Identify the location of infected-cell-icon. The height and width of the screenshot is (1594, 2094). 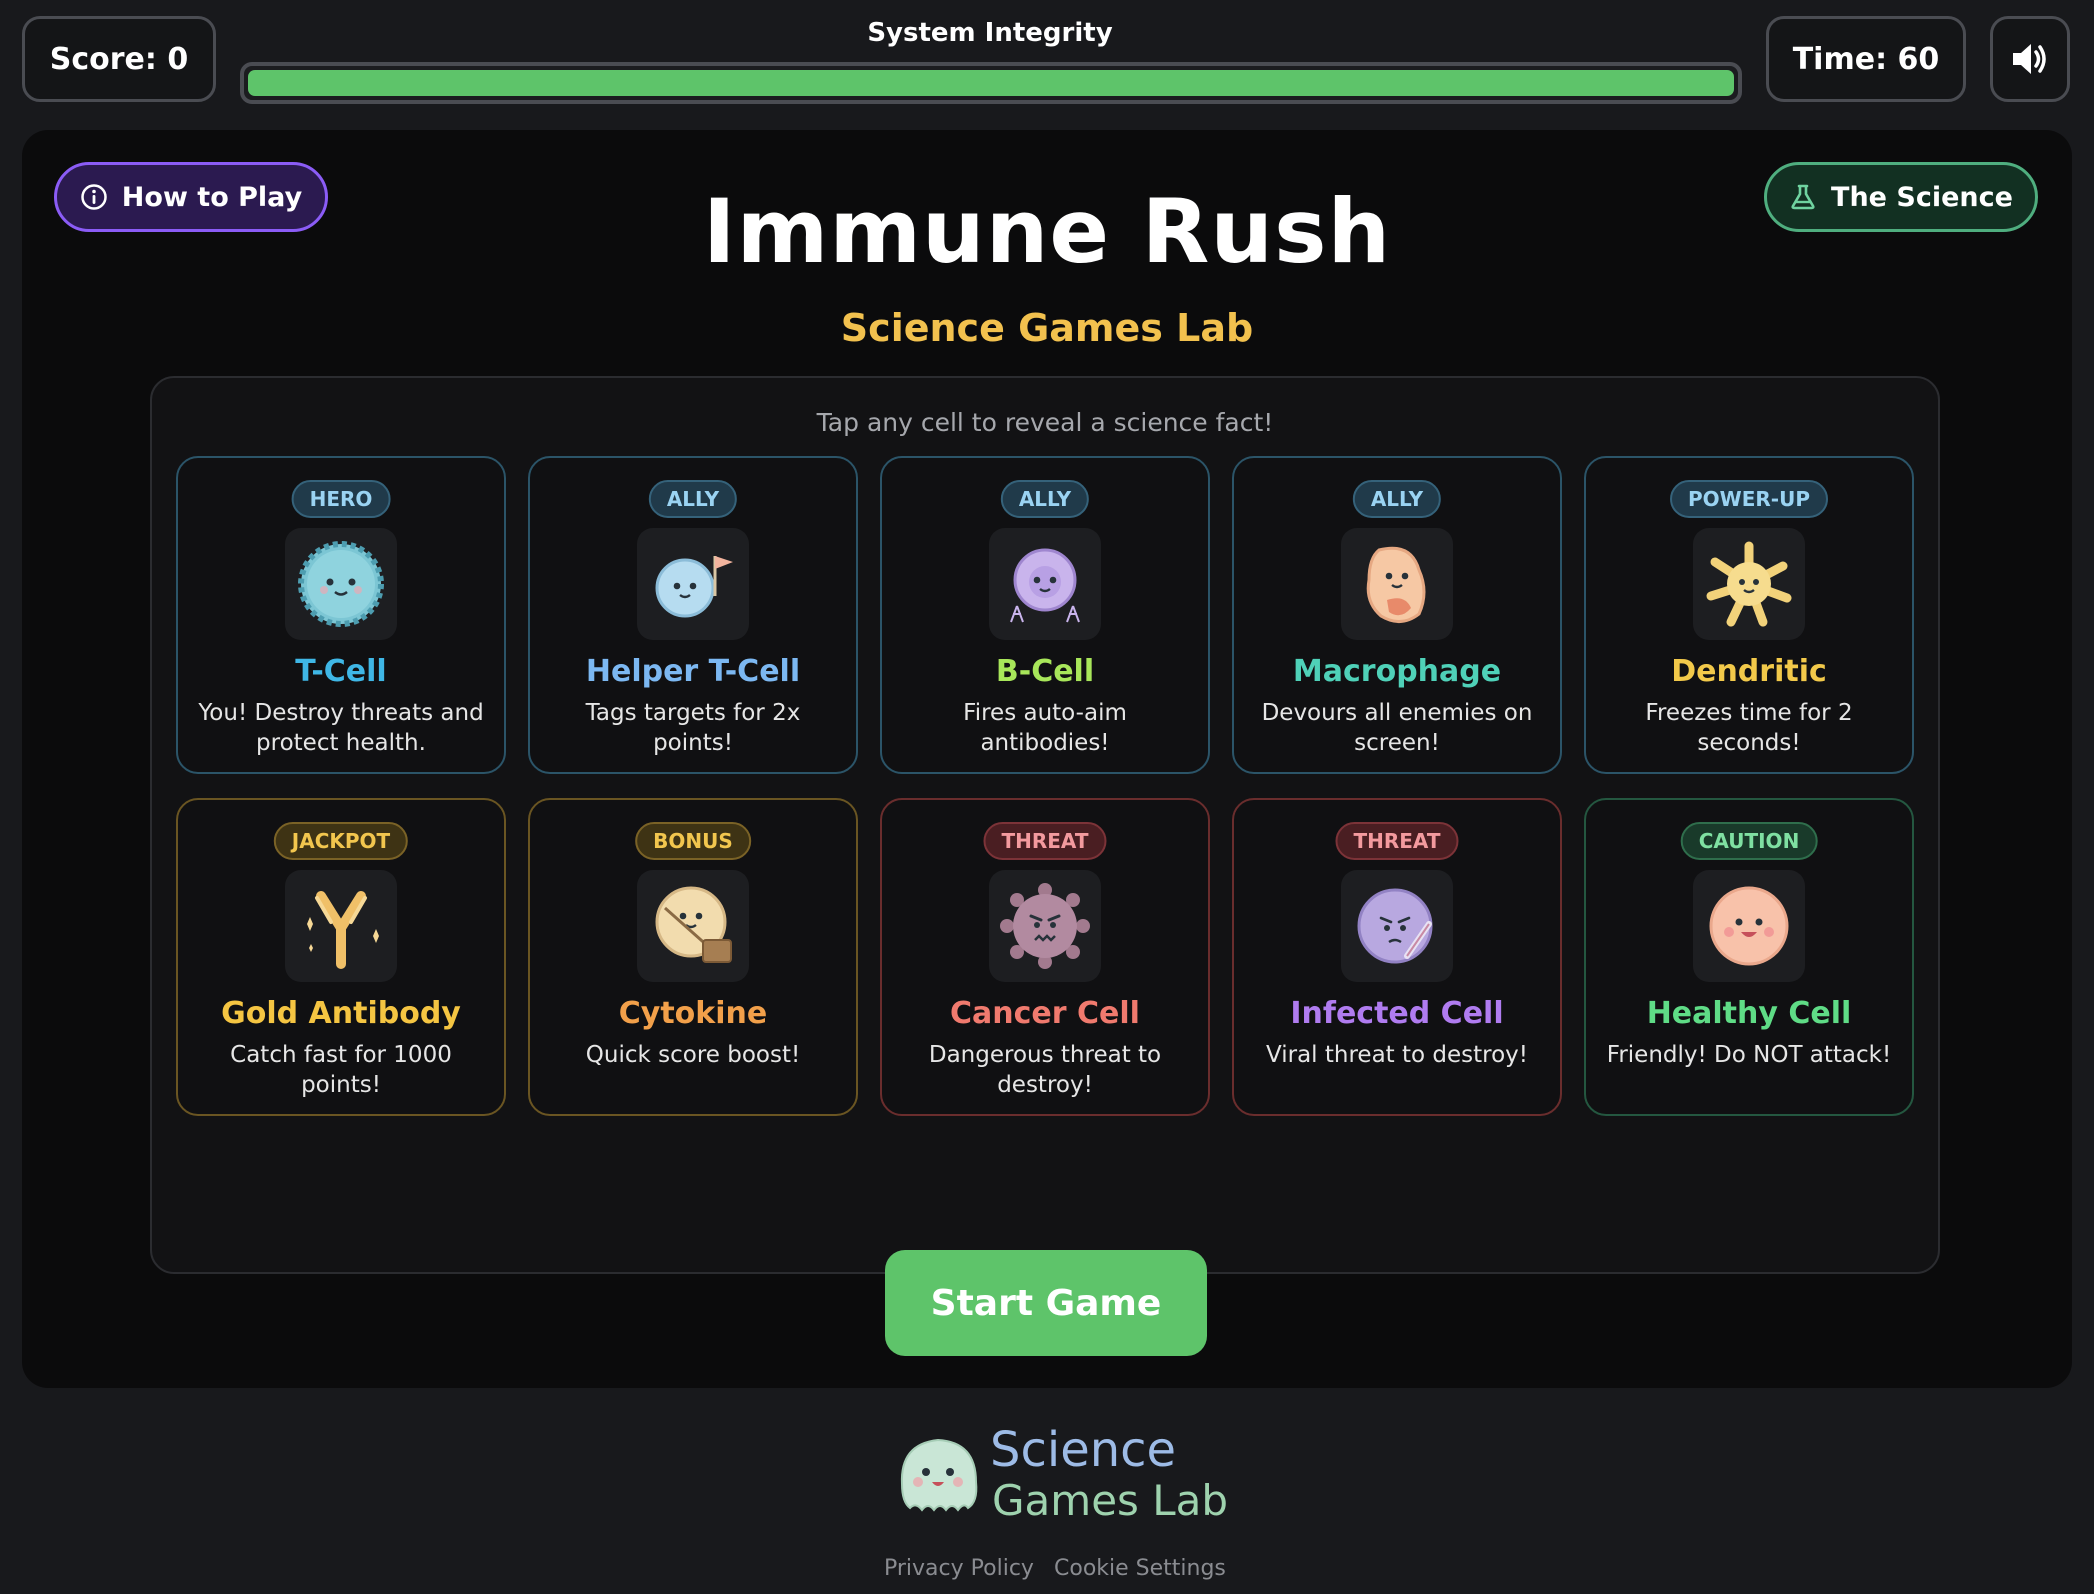
(1397, 926).